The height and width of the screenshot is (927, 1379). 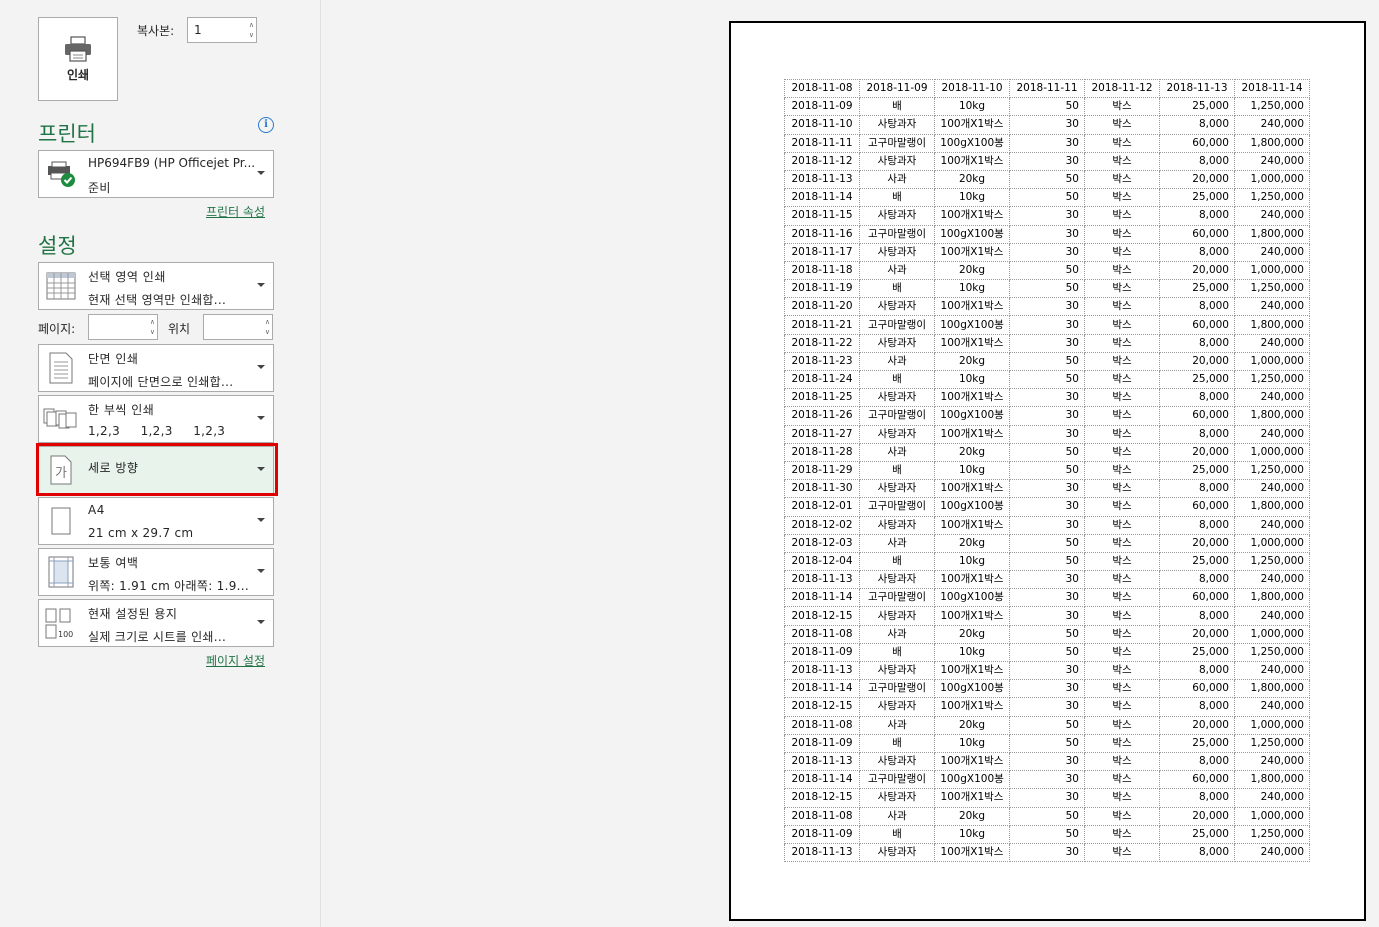 What do you see at coordinates (1197, 88) in the screenshot?
I see `sheet-cell: 2018-11-13` at bounding box center [1197, 88].